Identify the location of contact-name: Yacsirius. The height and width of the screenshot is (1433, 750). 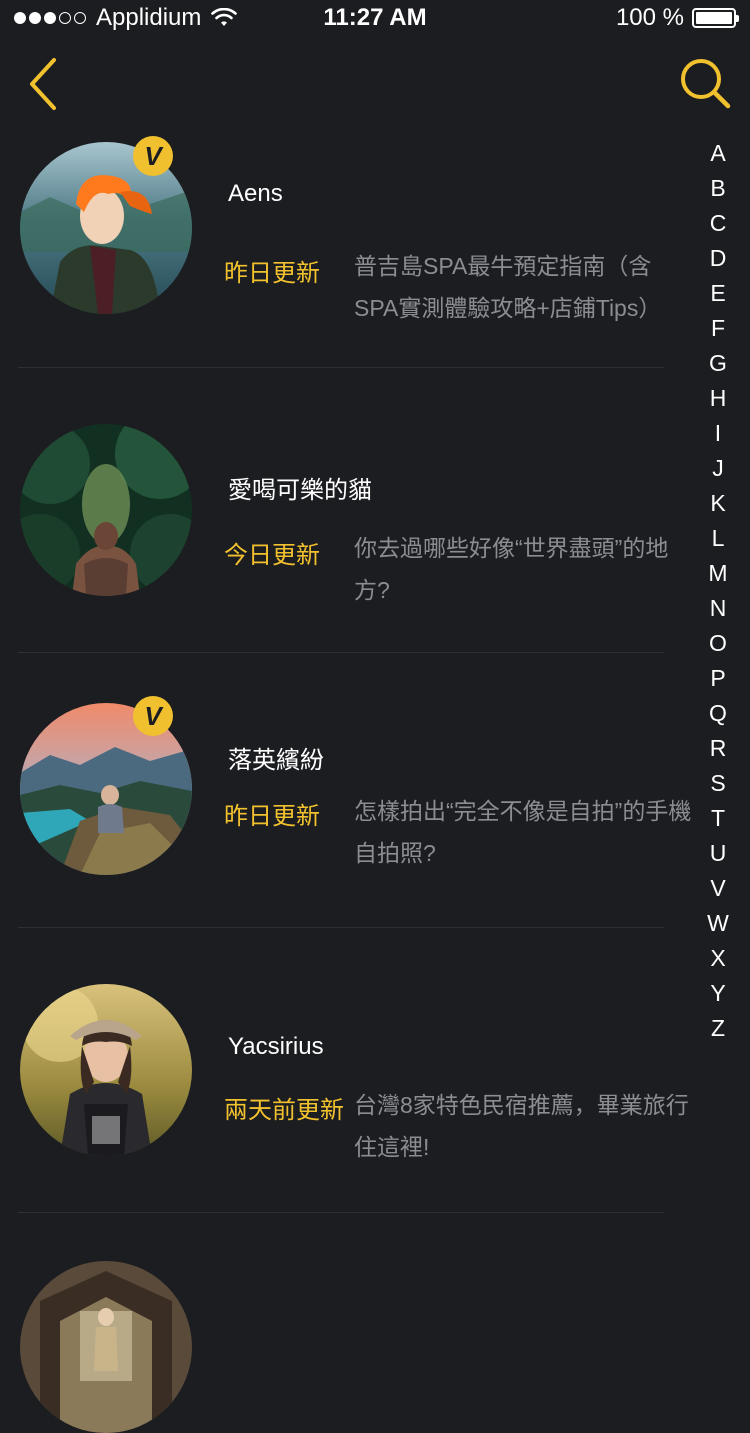
(276, 1046).